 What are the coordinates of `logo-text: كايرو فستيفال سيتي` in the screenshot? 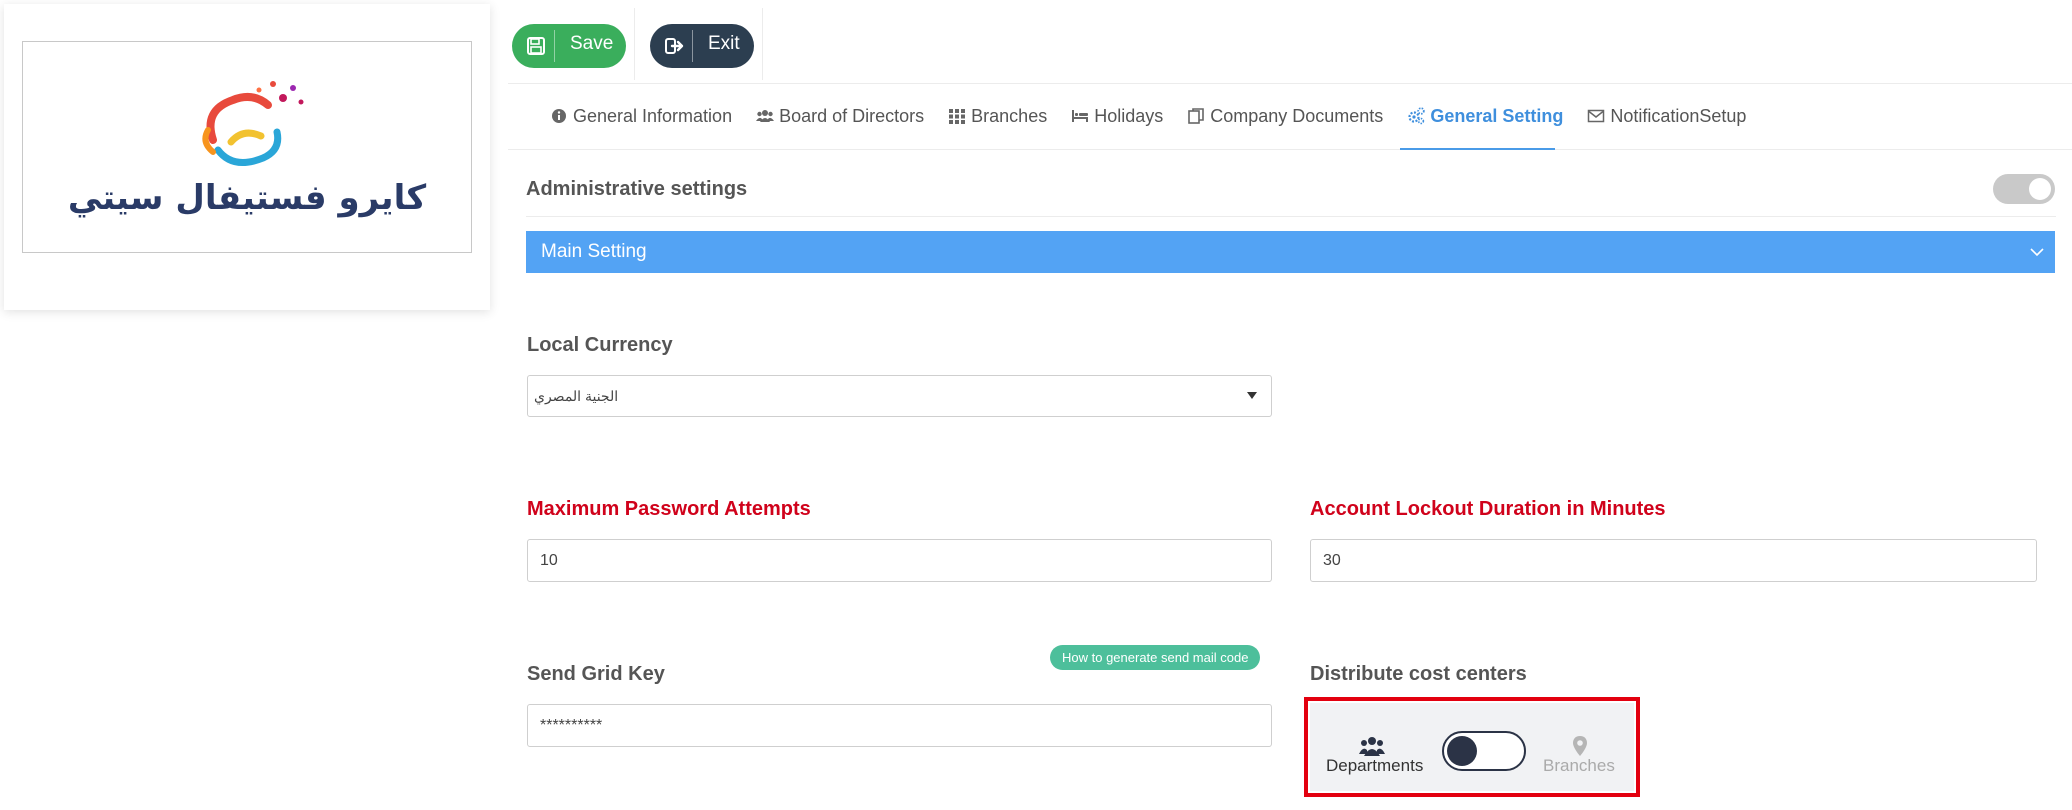 It's located at (247, 198).